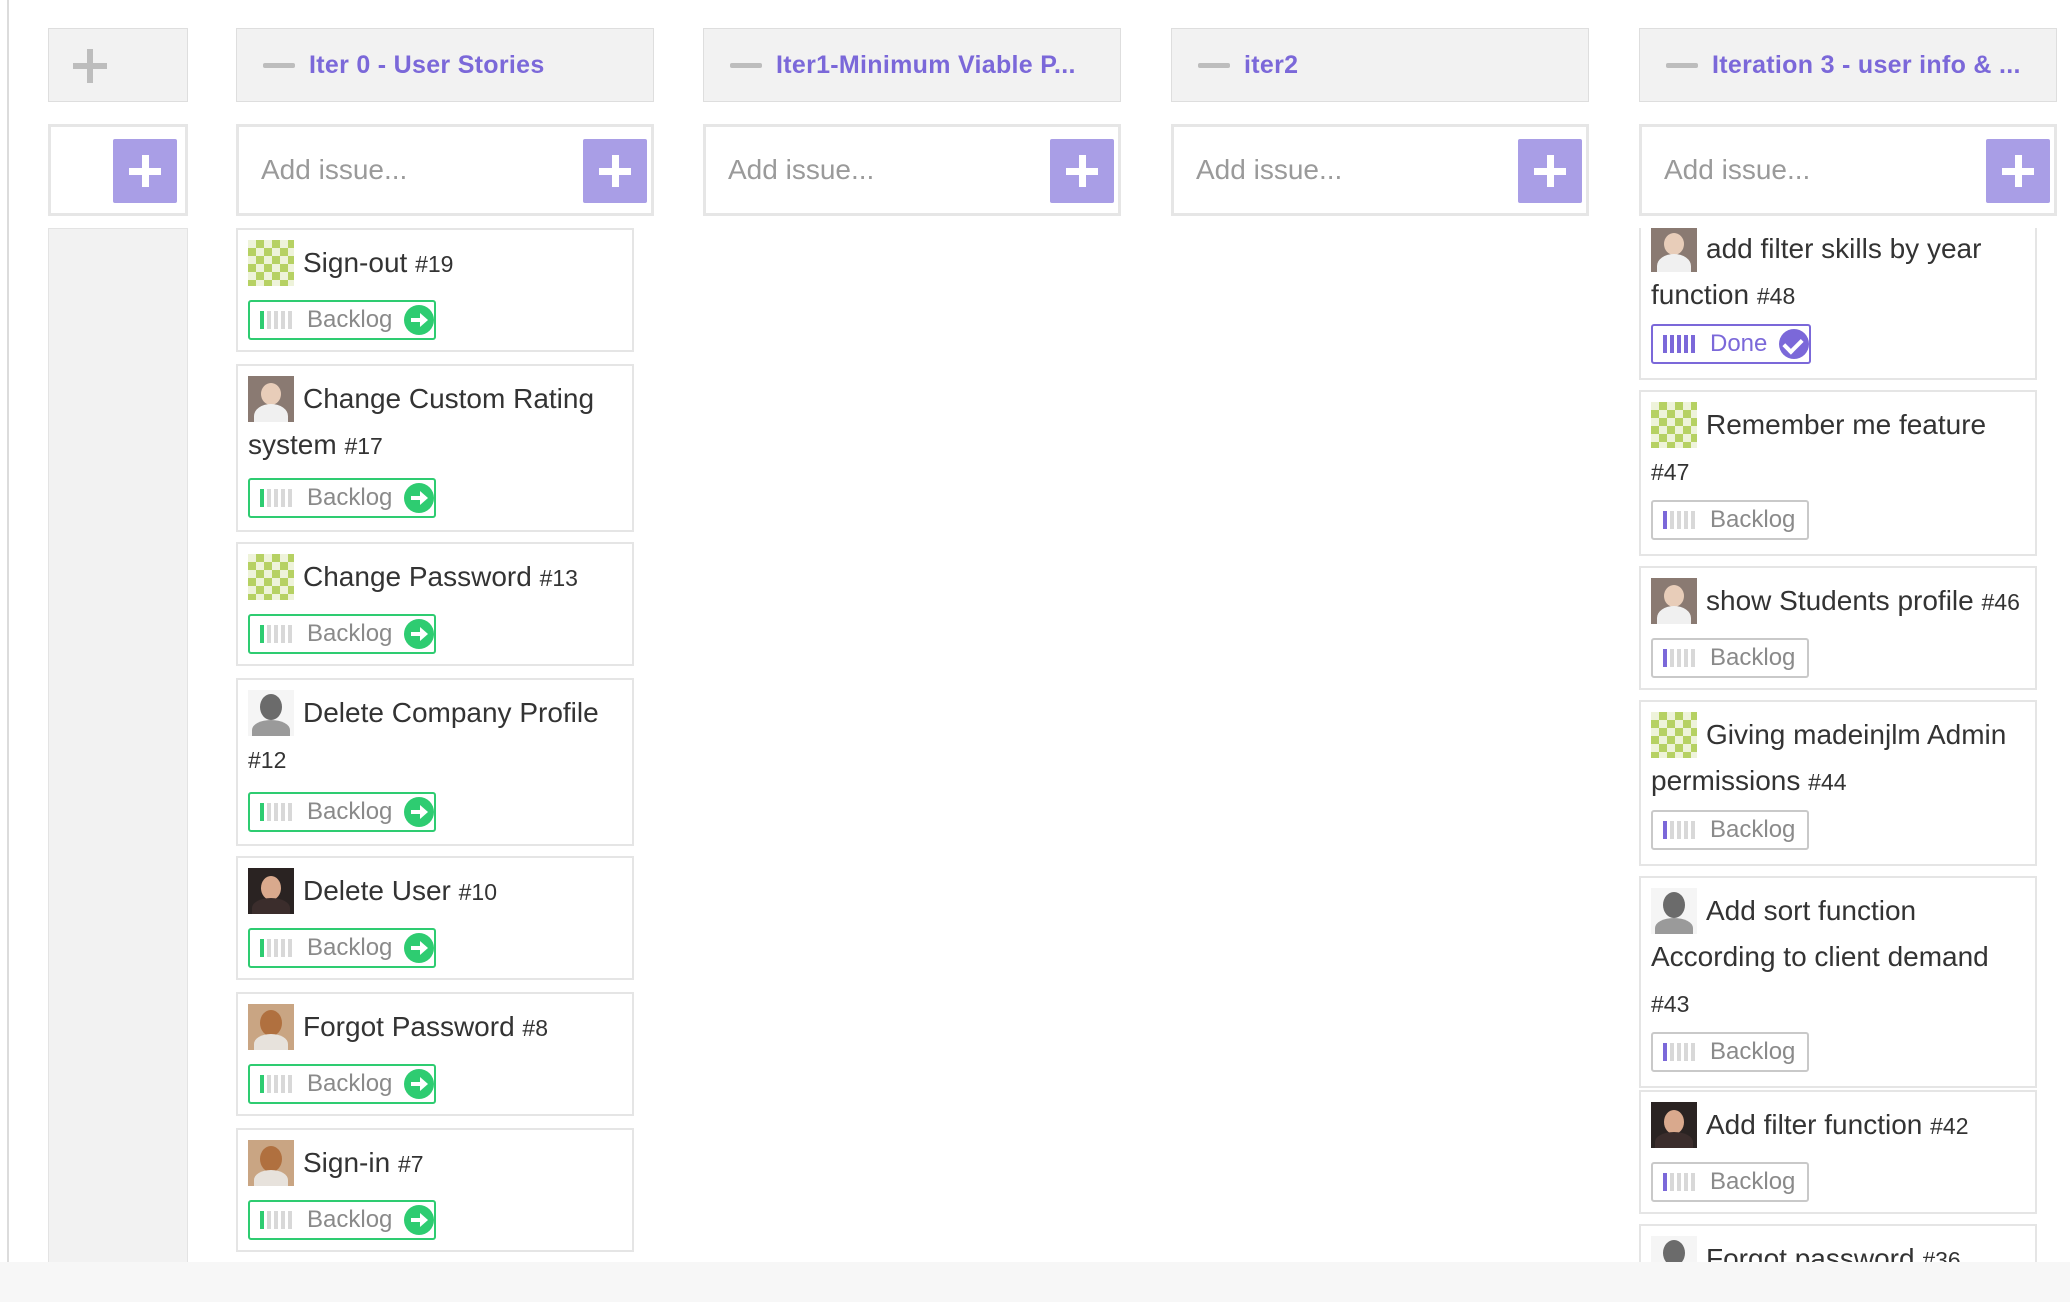  What do you see at coordinates (427, 64) in the screenshot?
I see `column-title: Iter 0 - User Stories` at bounding box center [427, 64].